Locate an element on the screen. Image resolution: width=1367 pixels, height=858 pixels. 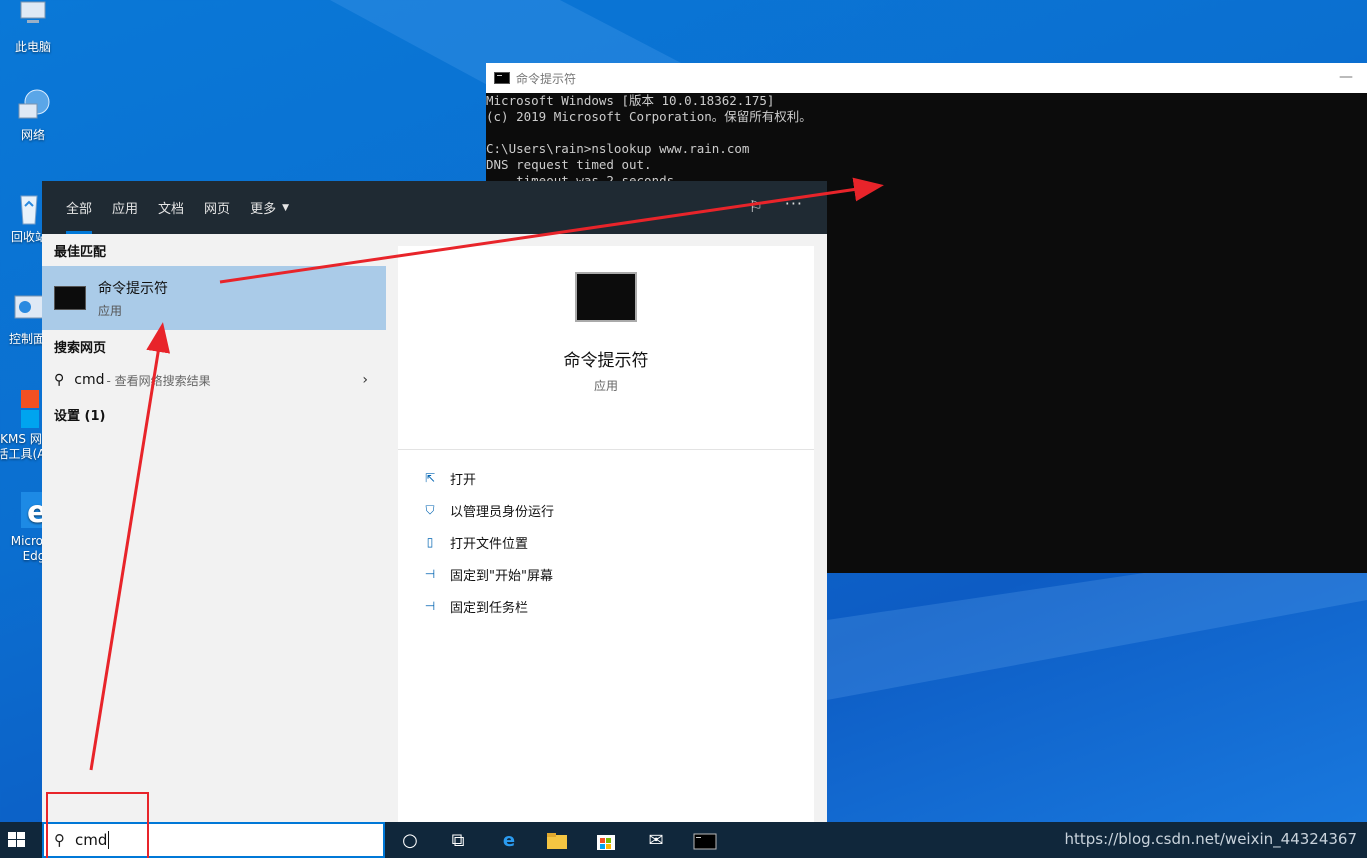
watermark-url: https://blog.csdn.net/weixin_44324367 is located at coordinates (1210, 839).